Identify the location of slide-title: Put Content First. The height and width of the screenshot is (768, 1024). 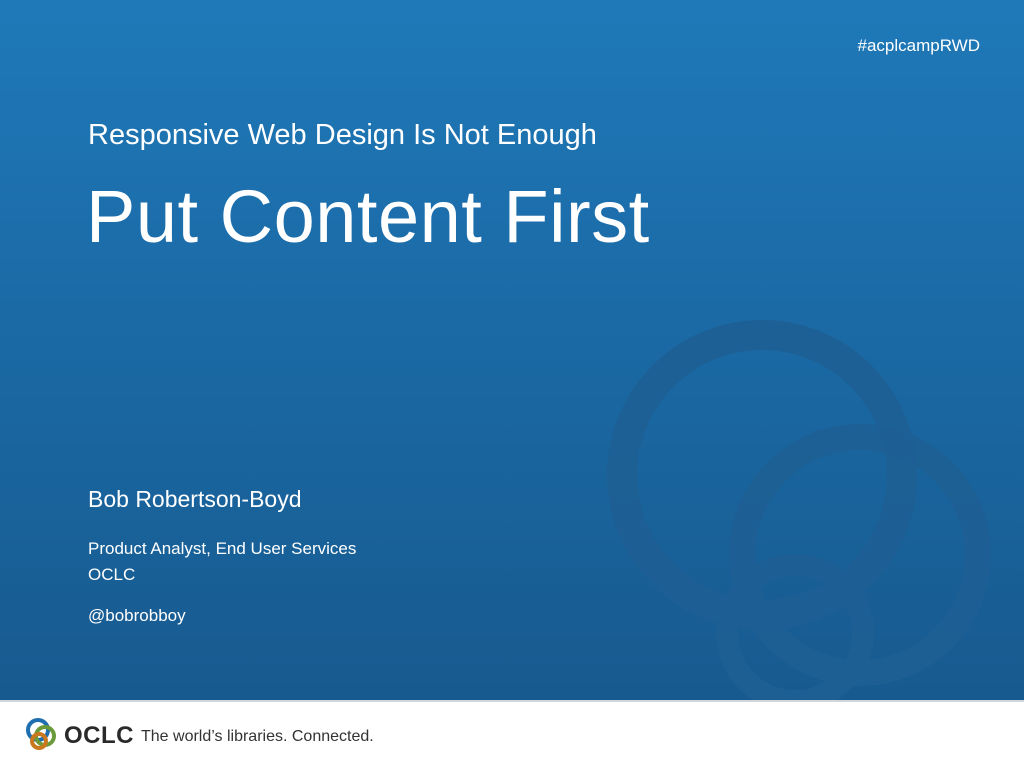
(368, 216).